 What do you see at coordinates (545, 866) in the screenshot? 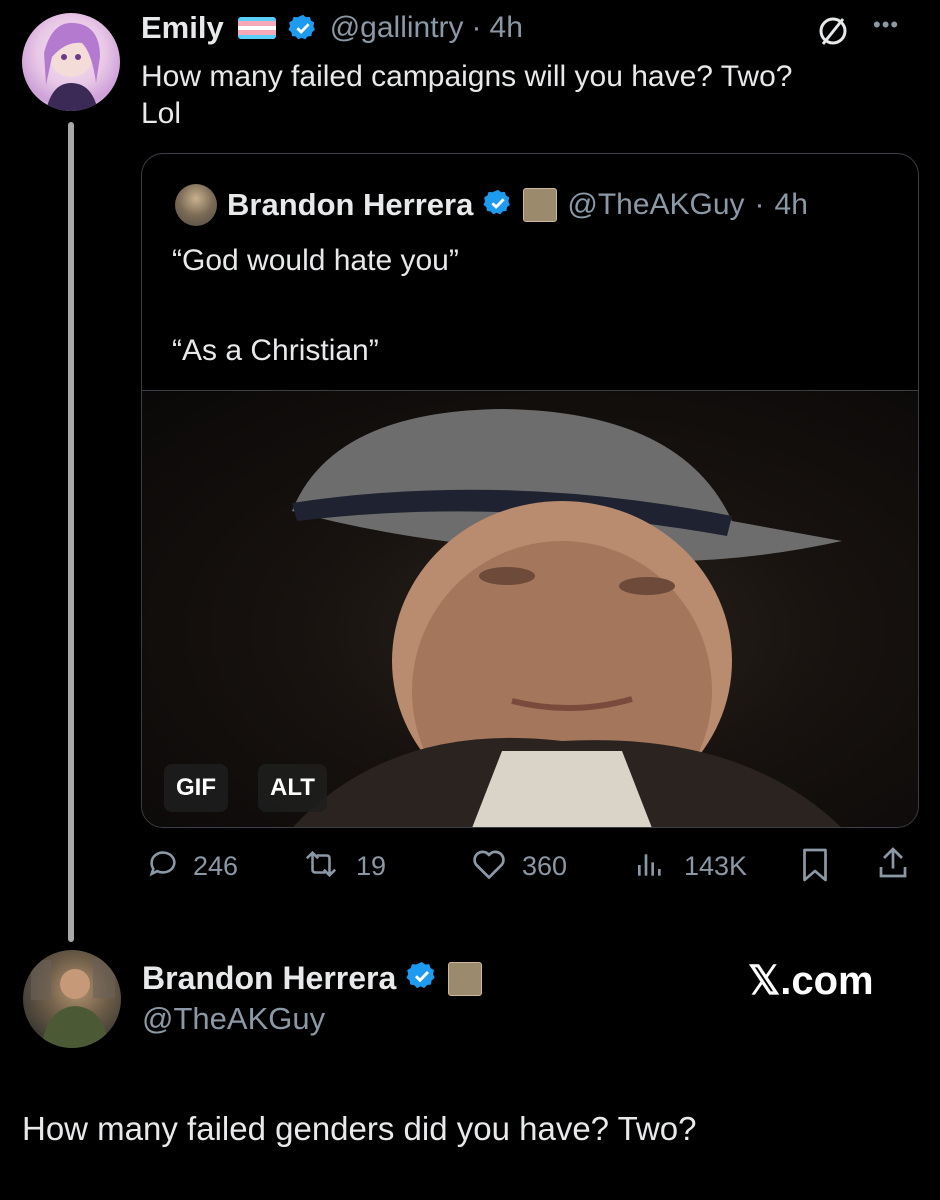
I see `like-count: 360` at bounding box center [545, 866].